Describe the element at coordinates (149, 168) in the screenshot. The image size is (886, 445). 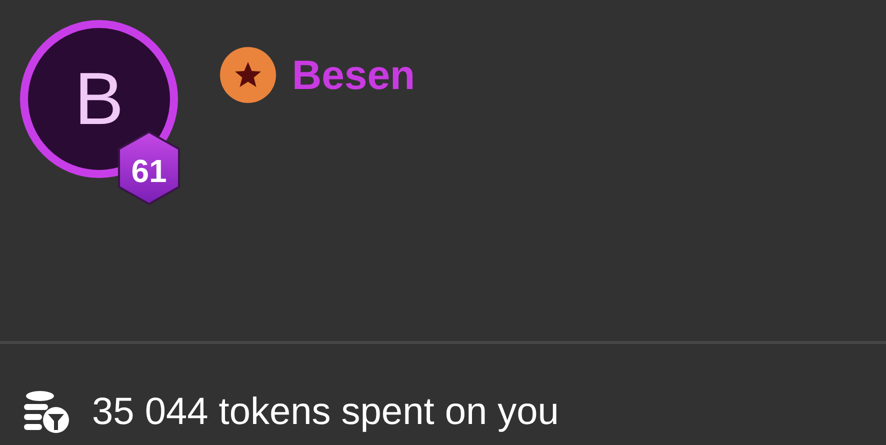
I see `level-badge: 61` at that location.